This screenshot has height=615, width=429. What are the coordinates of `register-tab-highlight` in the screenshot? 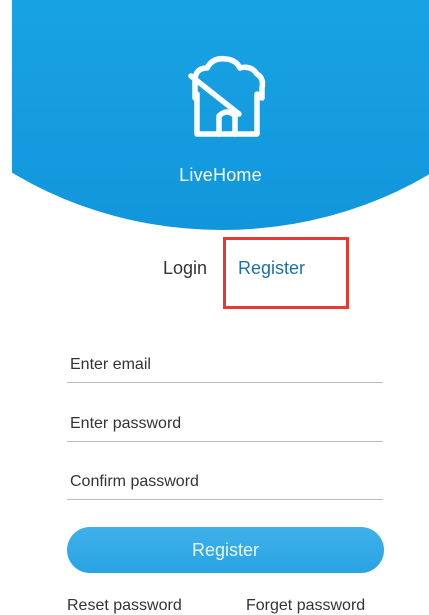 It's located at (286, 273).